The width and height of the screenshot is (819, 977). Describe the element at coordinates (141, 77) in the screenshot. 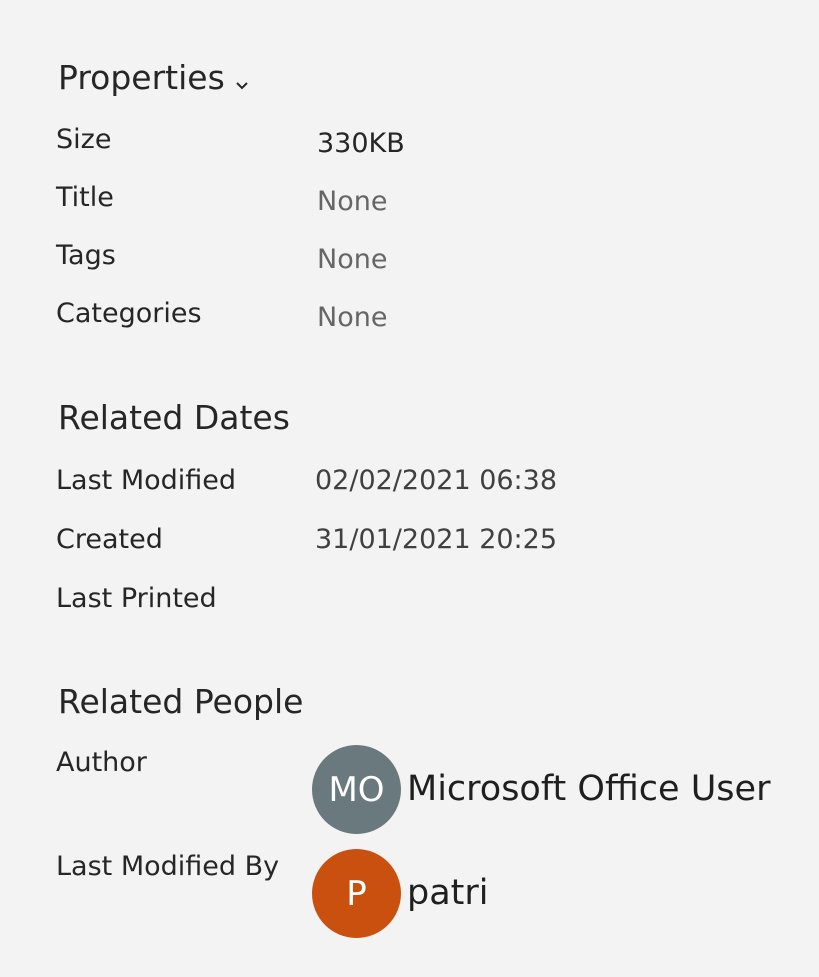

I see `properties-title: Properties` at that location.